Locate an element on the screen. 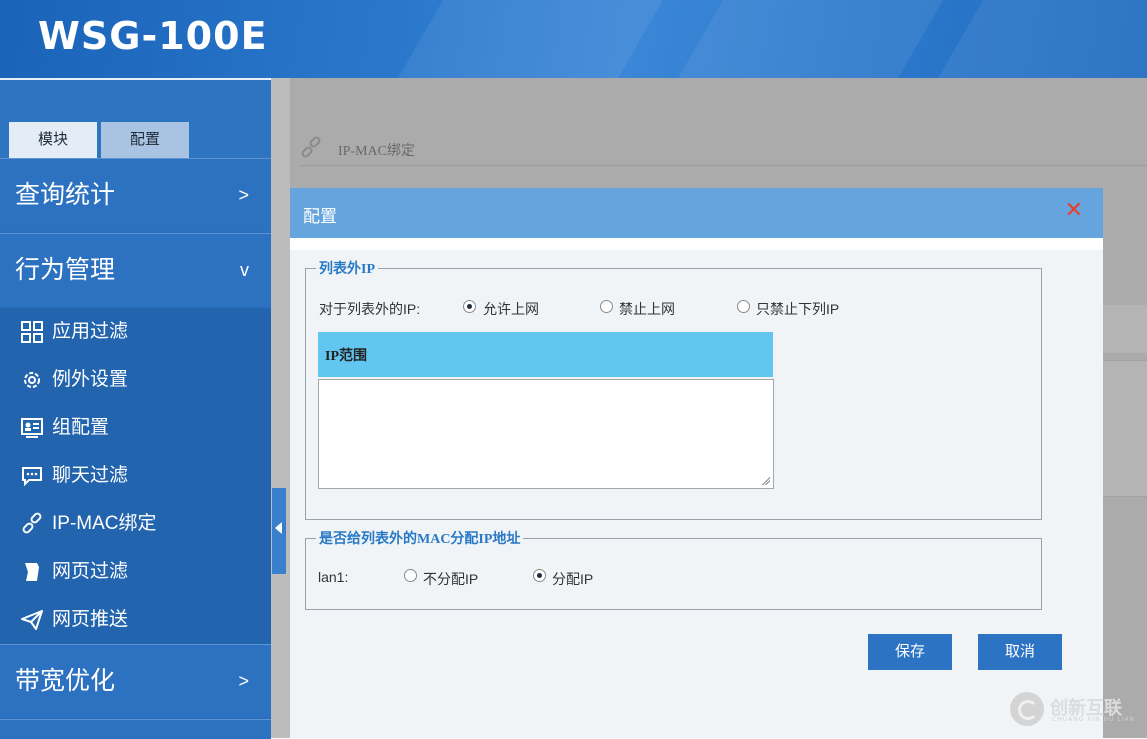 The height and width of the screenshot is (739, 1147). send-icon is located at coordinates (32, 620).